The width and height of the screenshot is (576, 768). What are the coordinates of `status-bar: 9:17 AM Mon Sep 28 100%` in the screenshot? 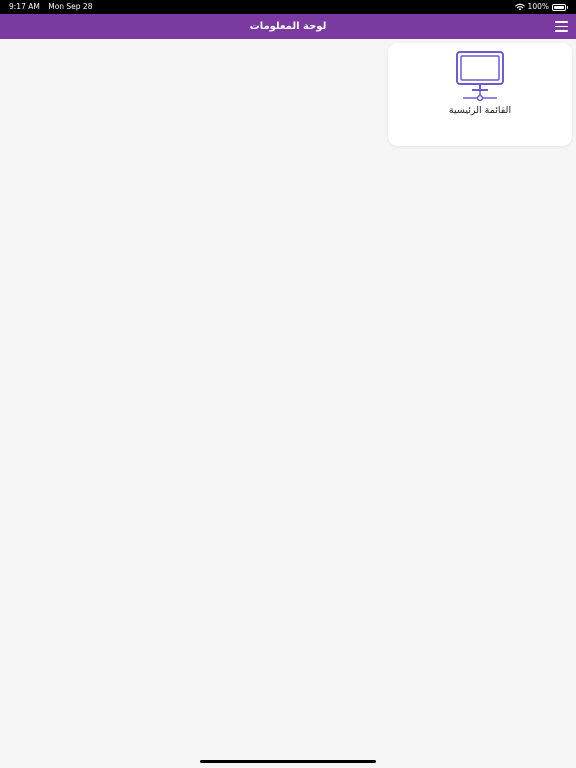 It's located at (288, 7).